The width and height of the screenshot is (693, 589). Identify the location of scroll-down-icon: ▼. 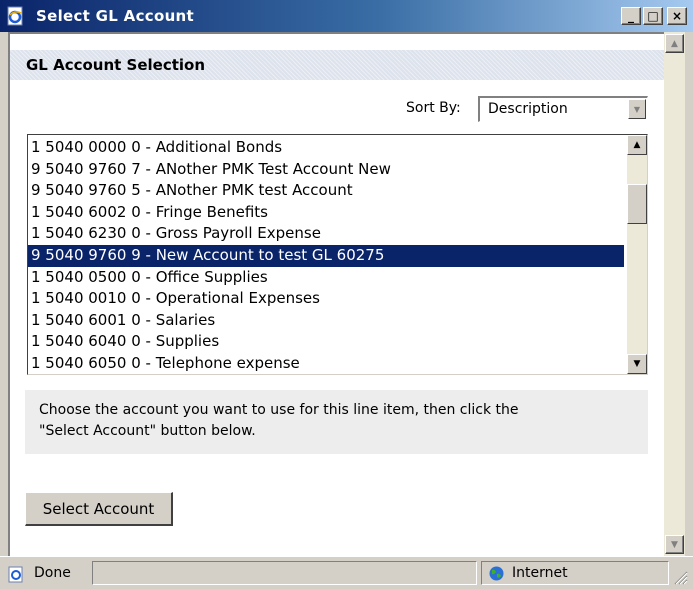
(637, 364).